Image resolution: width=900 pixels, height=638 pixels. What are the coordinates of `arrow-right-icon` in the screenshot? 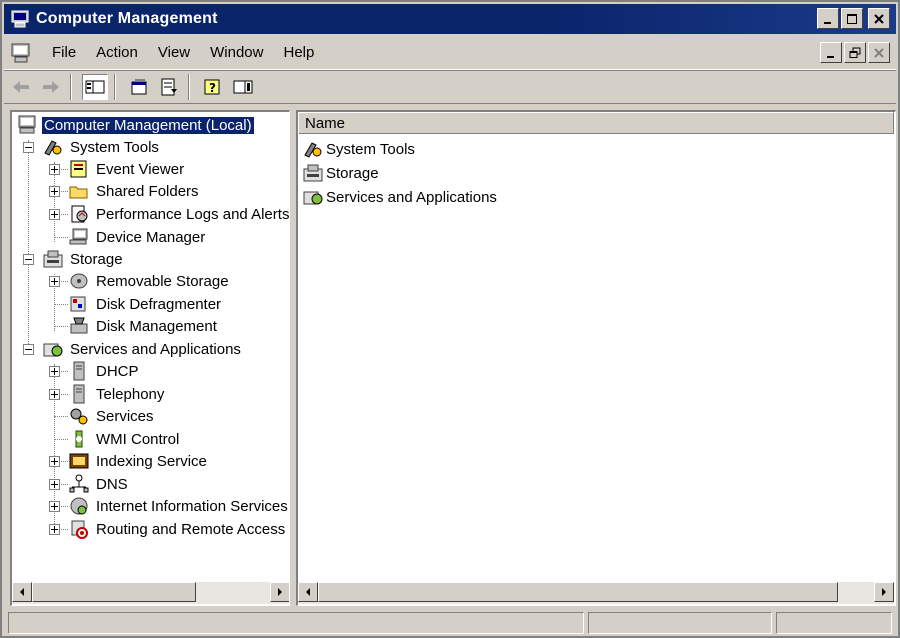 It's located at (280, 592).